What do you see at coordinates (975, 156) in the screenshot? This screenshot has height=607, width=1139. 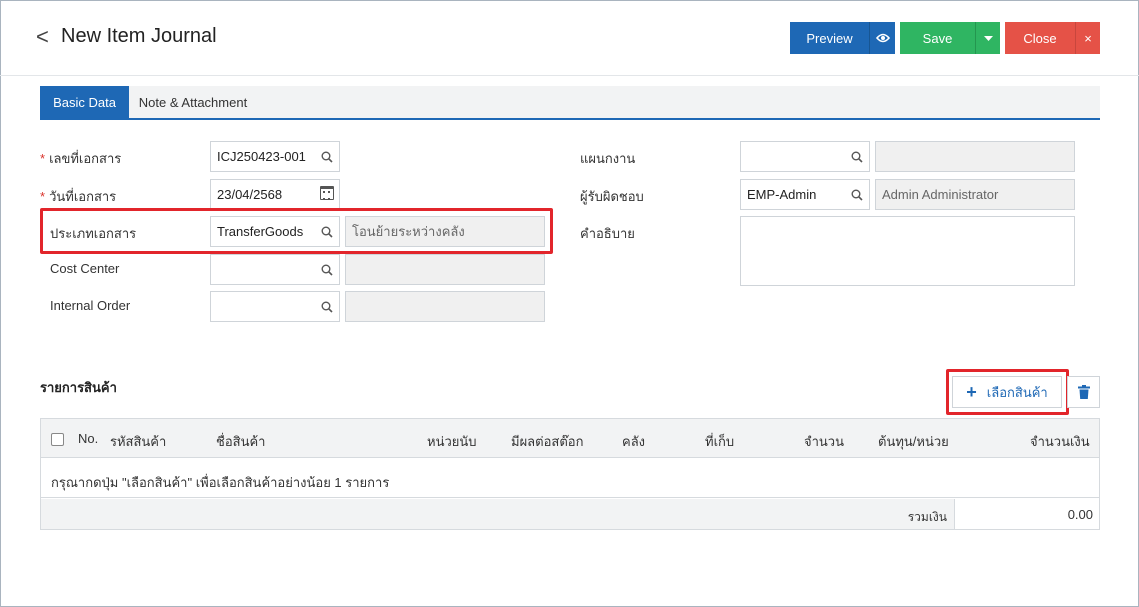 I see `department-desc` at bounding box center [975, 156].